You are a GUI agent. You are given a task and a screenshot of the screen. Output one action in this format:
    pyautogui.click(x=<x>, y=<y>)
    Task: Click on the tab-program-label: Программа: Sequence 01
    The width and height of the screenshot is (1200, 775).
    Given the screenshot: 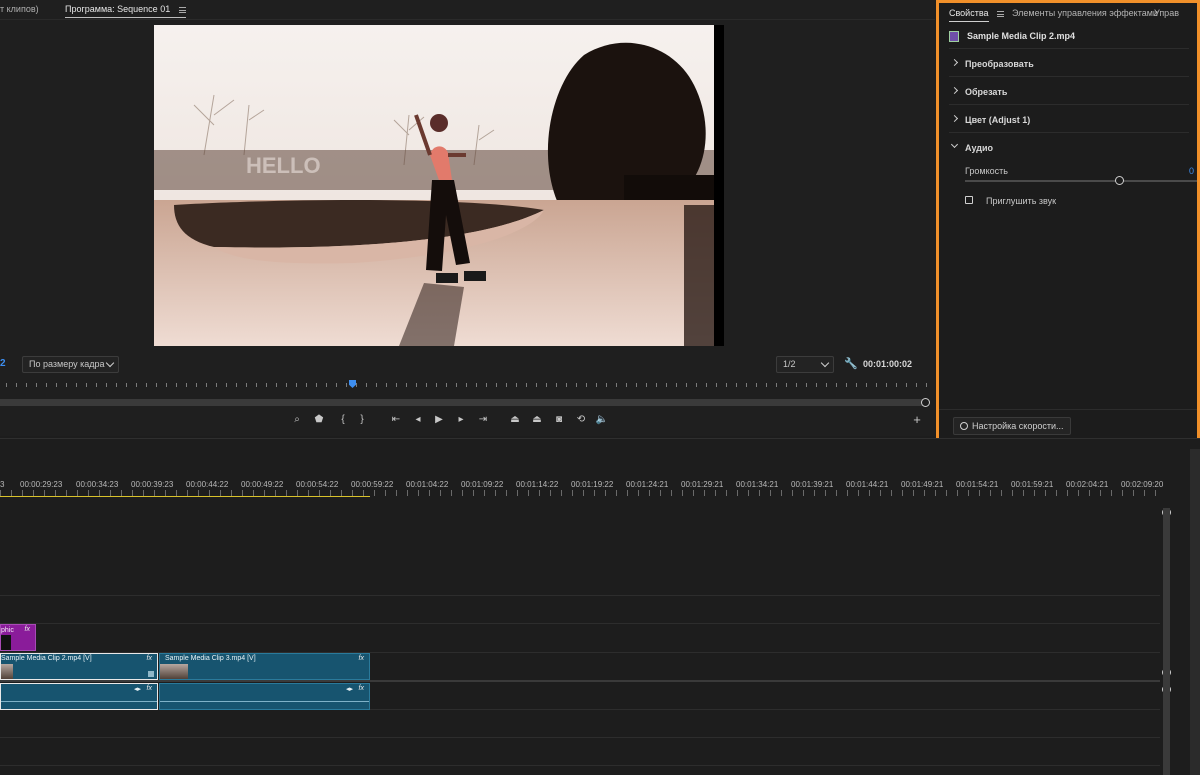 What is the action you would take?
    pyautogui.click(x=118, y=9)
    